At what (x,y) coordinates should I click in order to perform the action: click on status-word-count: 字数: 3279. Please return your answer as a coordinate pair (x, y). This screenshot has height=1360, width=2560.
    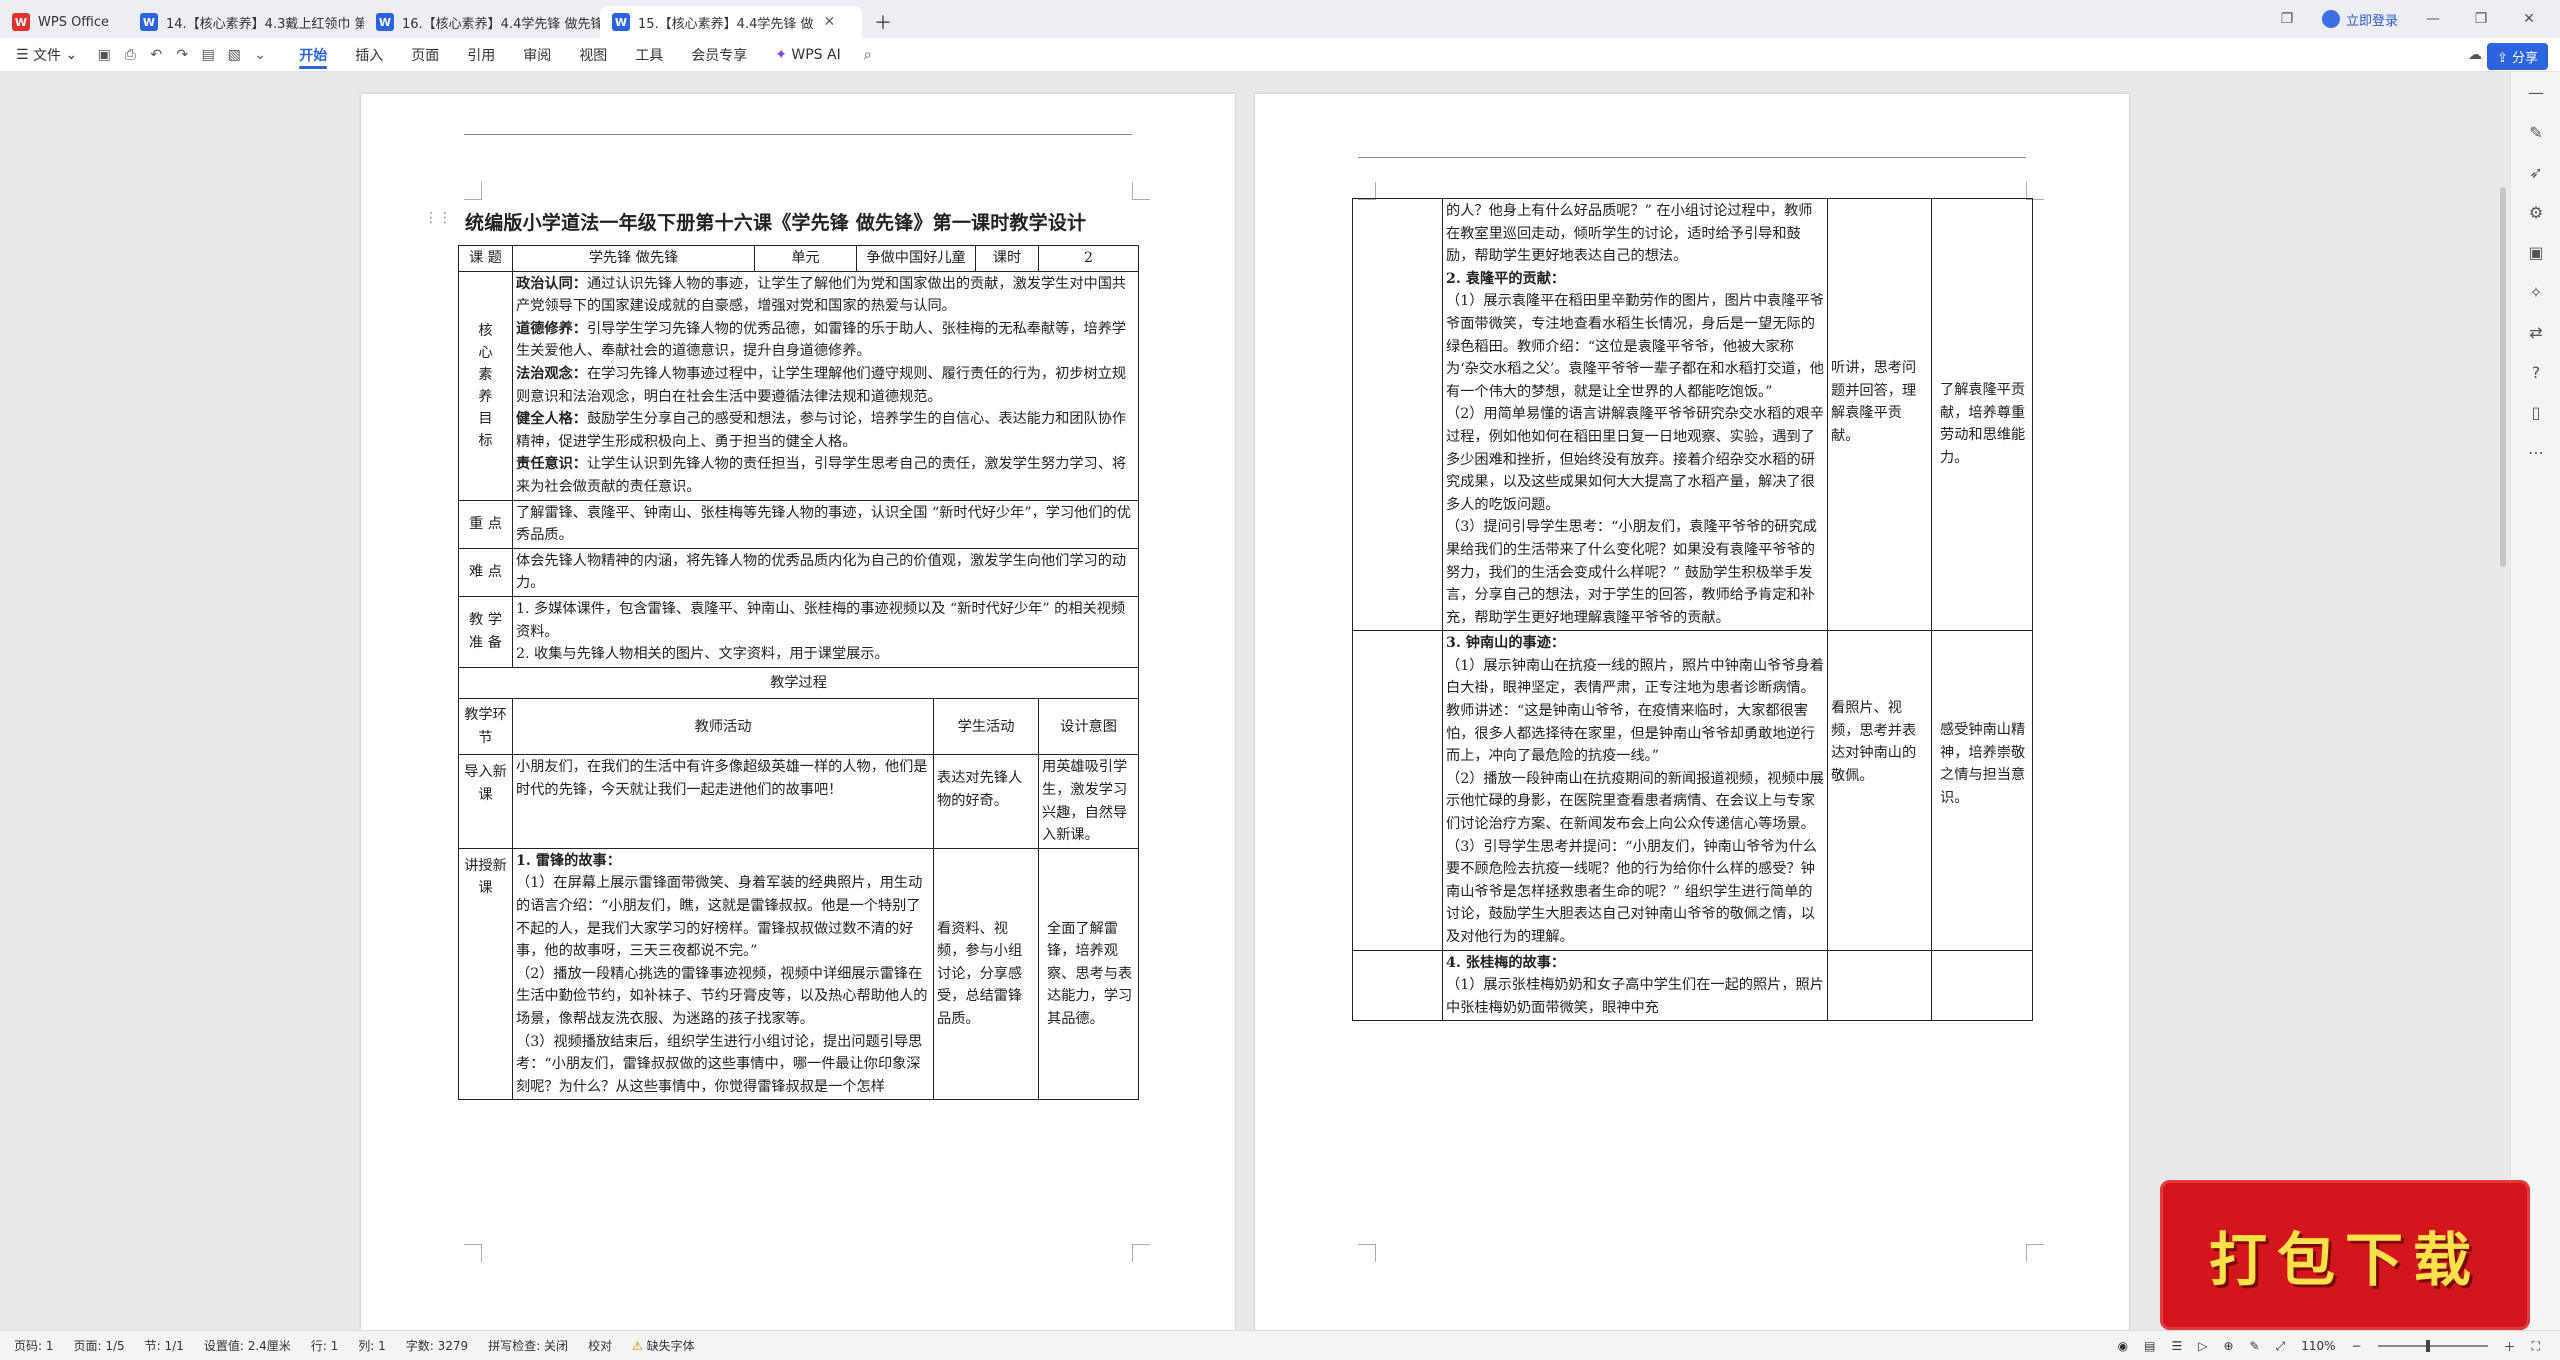
    Looking at the image, I should click on (437, 1345).